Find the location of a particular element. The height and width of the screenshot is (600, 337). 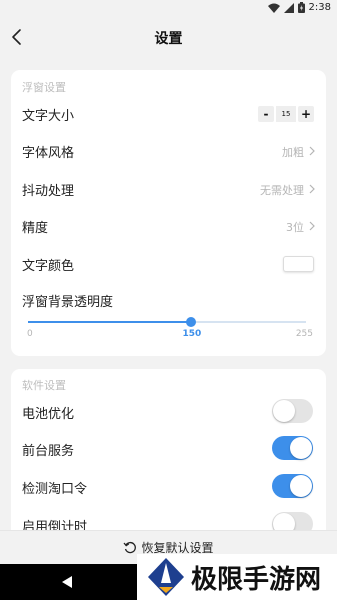

watermark-text: 极限手游网 is located at coordinates (256, 579).